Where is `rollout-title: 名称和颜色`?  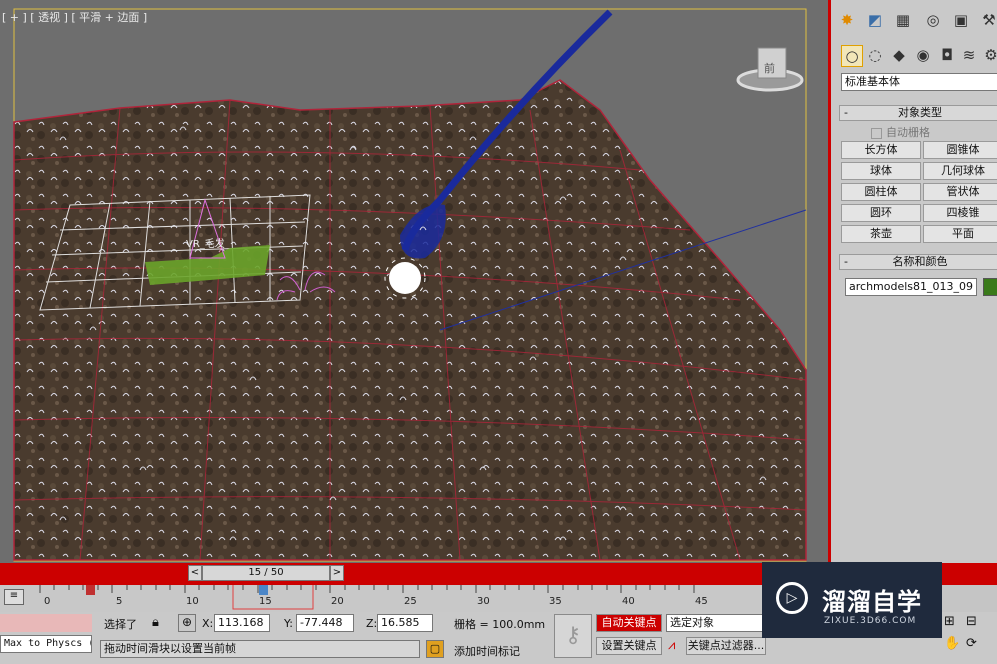 rollout-title: 名称和颜色 is located at coordinates (920, 261).